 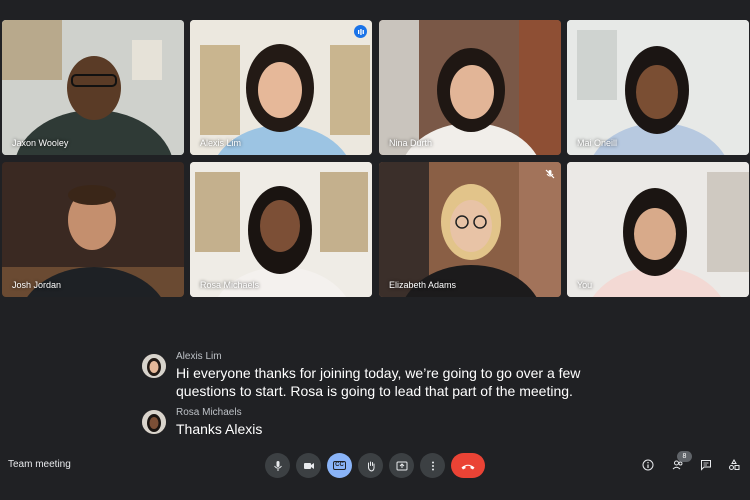 I want to click on speaking-indicator-icon, so click(x=360, y=31).